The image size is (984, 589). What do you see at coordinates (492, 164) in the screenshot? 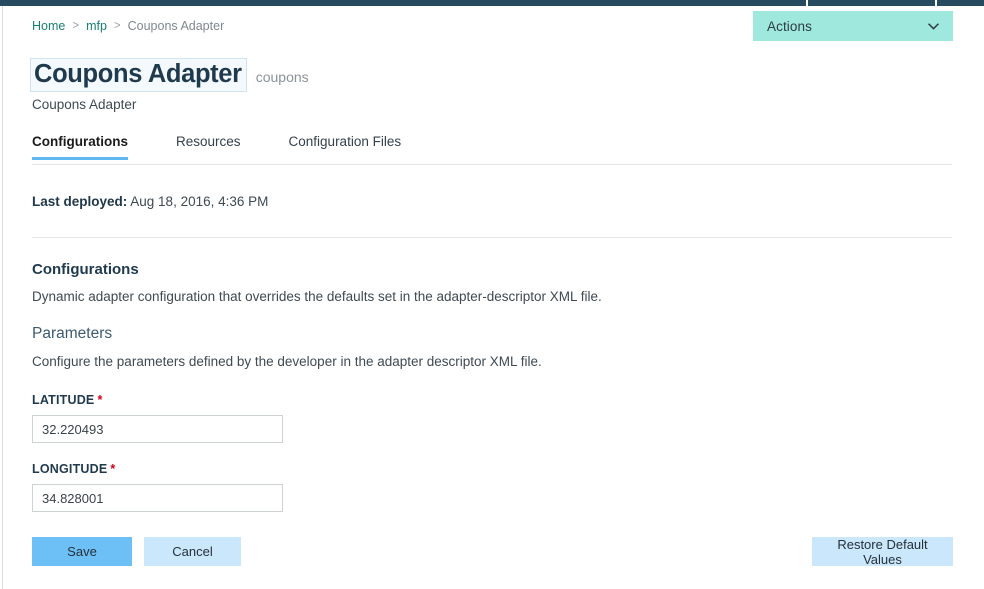
I see `tab-bar-underline` at bounding box center [492, 164].